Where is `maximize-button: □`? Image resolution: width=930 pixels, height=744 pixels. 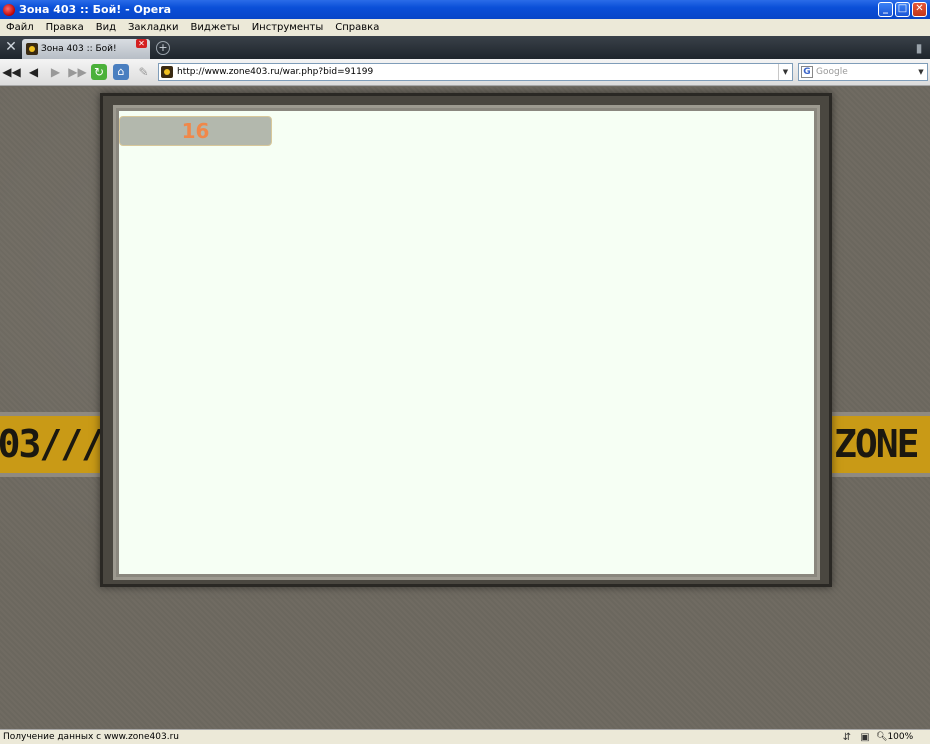 maximize-button: □ is located at coordinates (902, 9).